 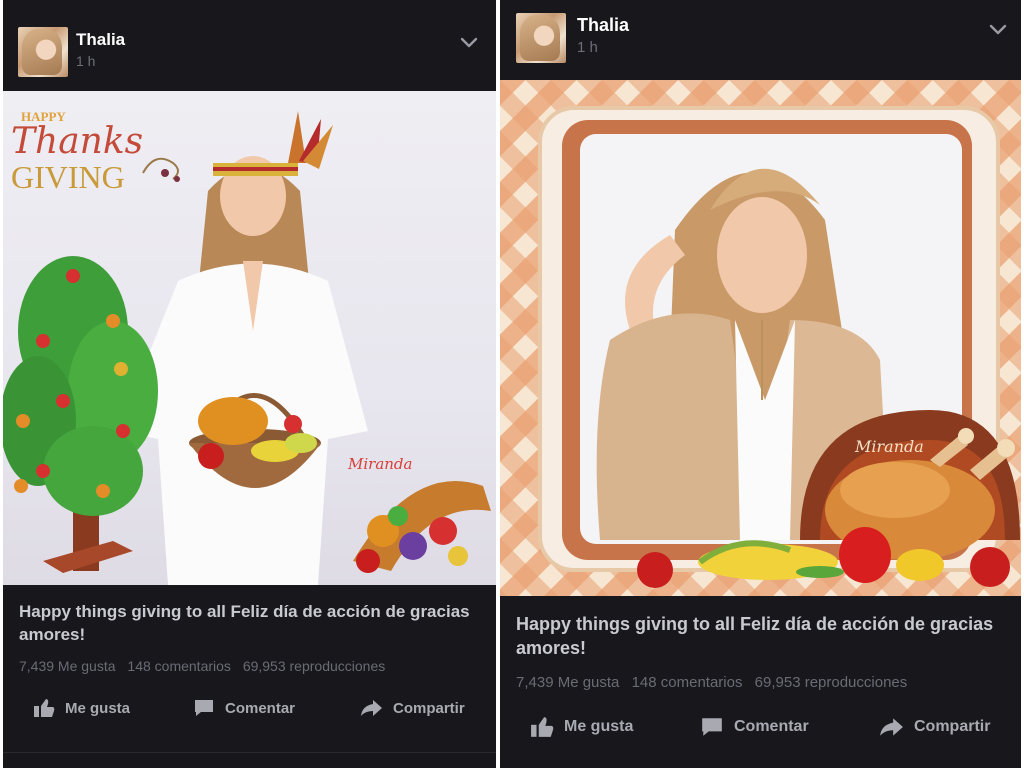 I want to click on title-giving: GIVING, so click(x=68, y=177).